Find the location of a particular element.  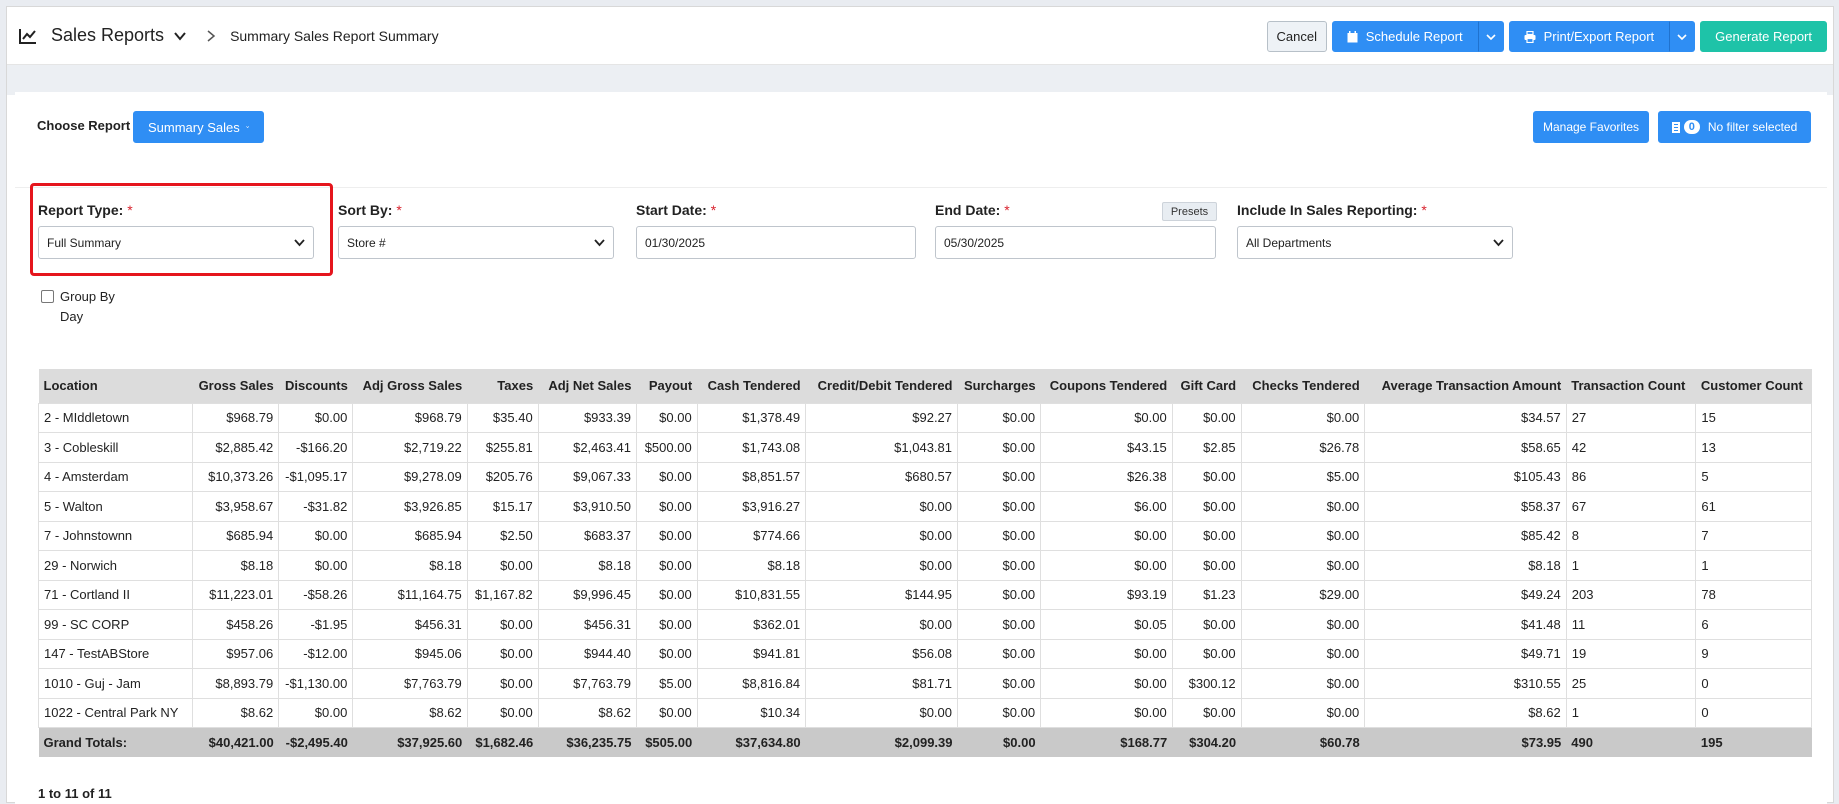

app-title: Sales Reports is located at coordinates (107, 35).